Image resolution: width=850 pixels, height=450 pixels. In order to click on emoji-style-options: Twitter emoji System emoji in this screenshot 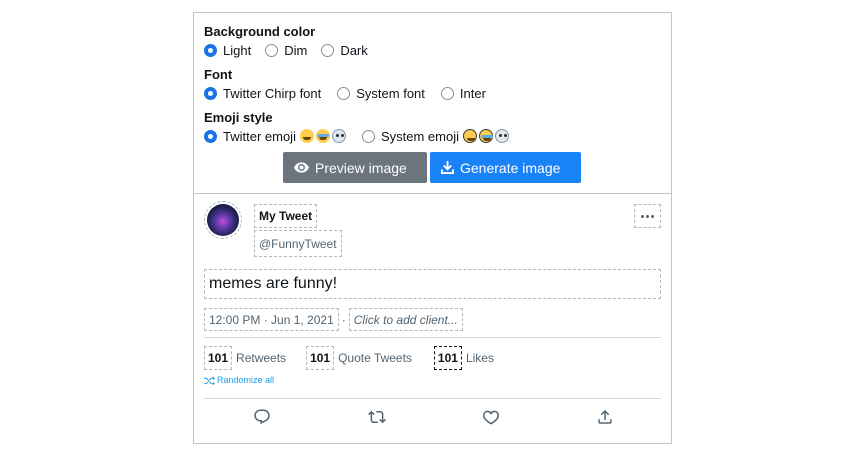, I will do `click(432, 136)`.